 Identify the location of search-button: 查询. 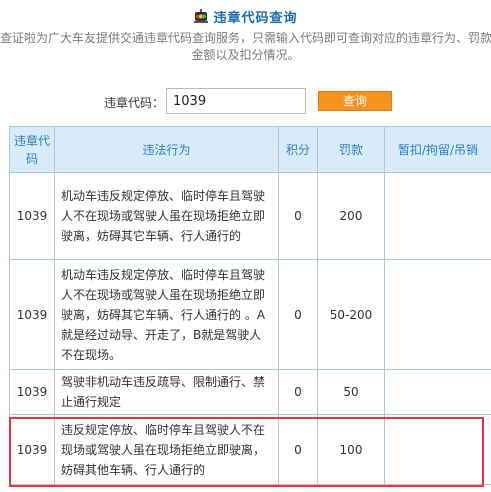
(355, 101).